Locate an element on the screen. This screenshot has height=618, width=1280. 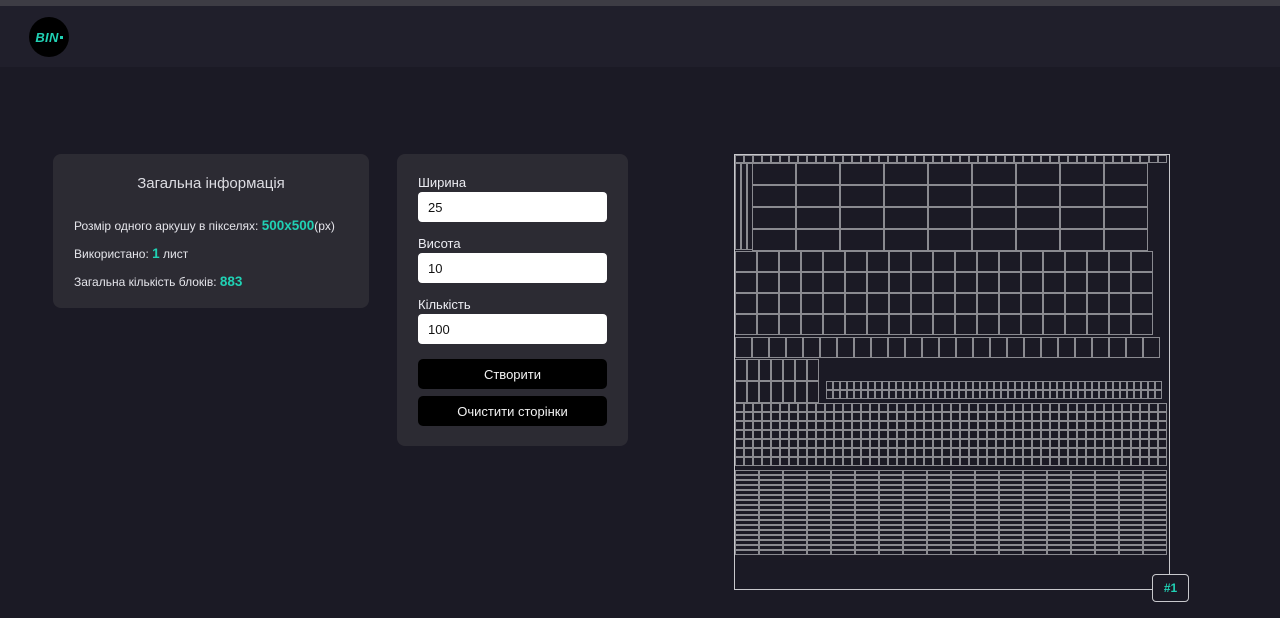
height-label: Висота is located at coordinates (439, 243).